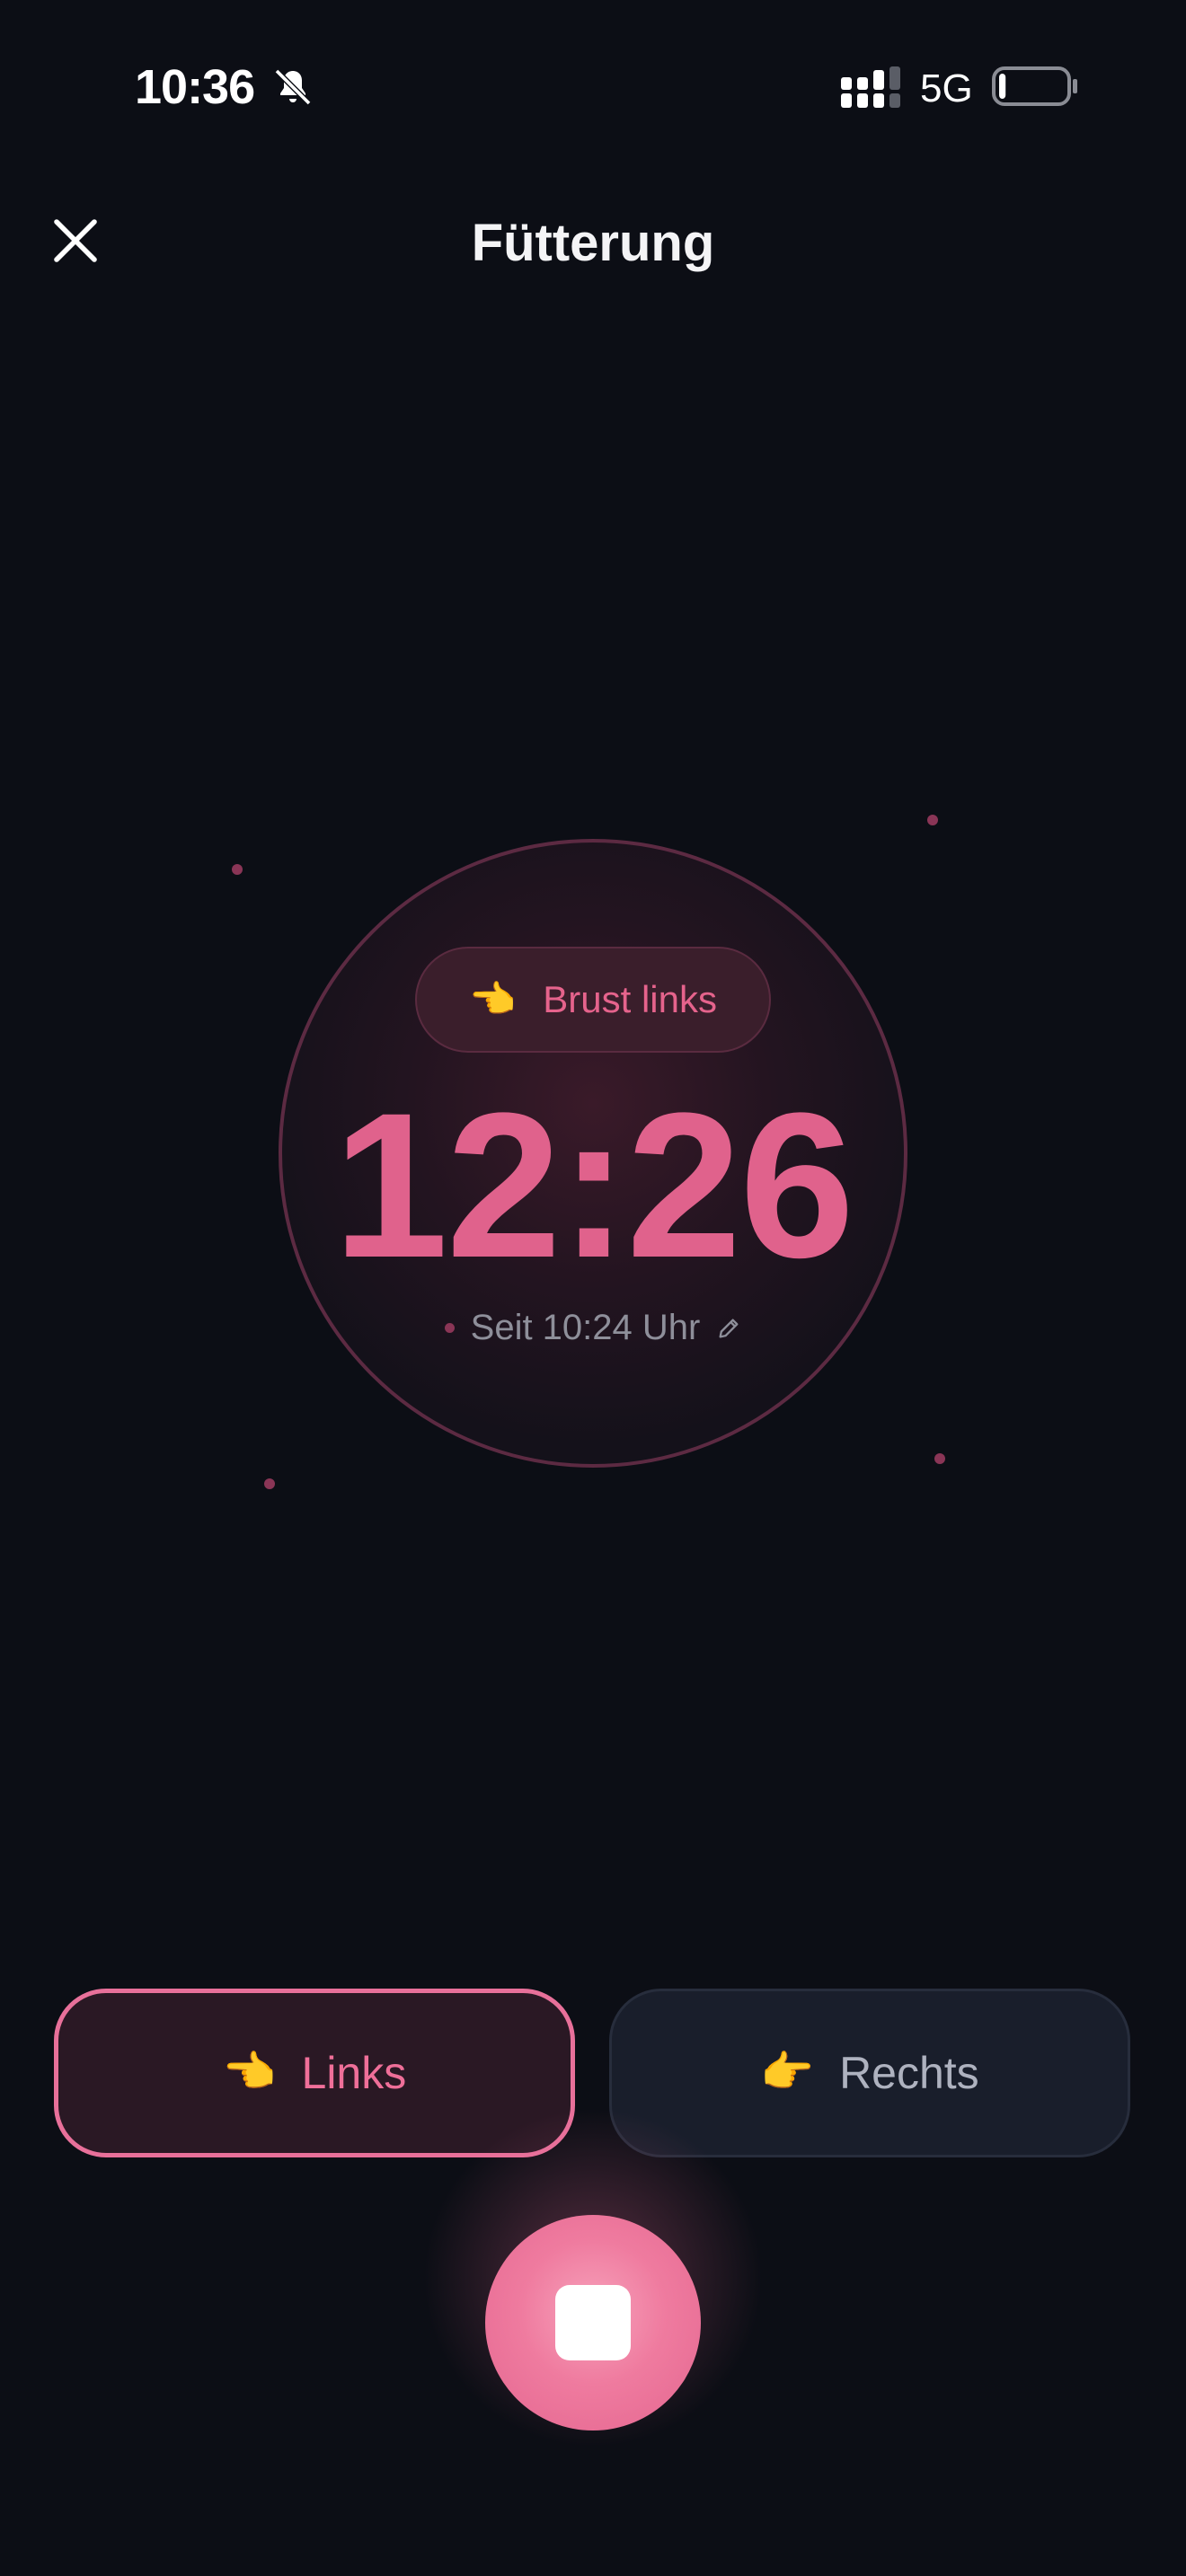 Image resolution: width=1186 pixels, height=2576 pixels. What do you see at coordinates (293, 87) in the screenshot?
I see `bell-muted-icon` at bounding box center [293, 87].